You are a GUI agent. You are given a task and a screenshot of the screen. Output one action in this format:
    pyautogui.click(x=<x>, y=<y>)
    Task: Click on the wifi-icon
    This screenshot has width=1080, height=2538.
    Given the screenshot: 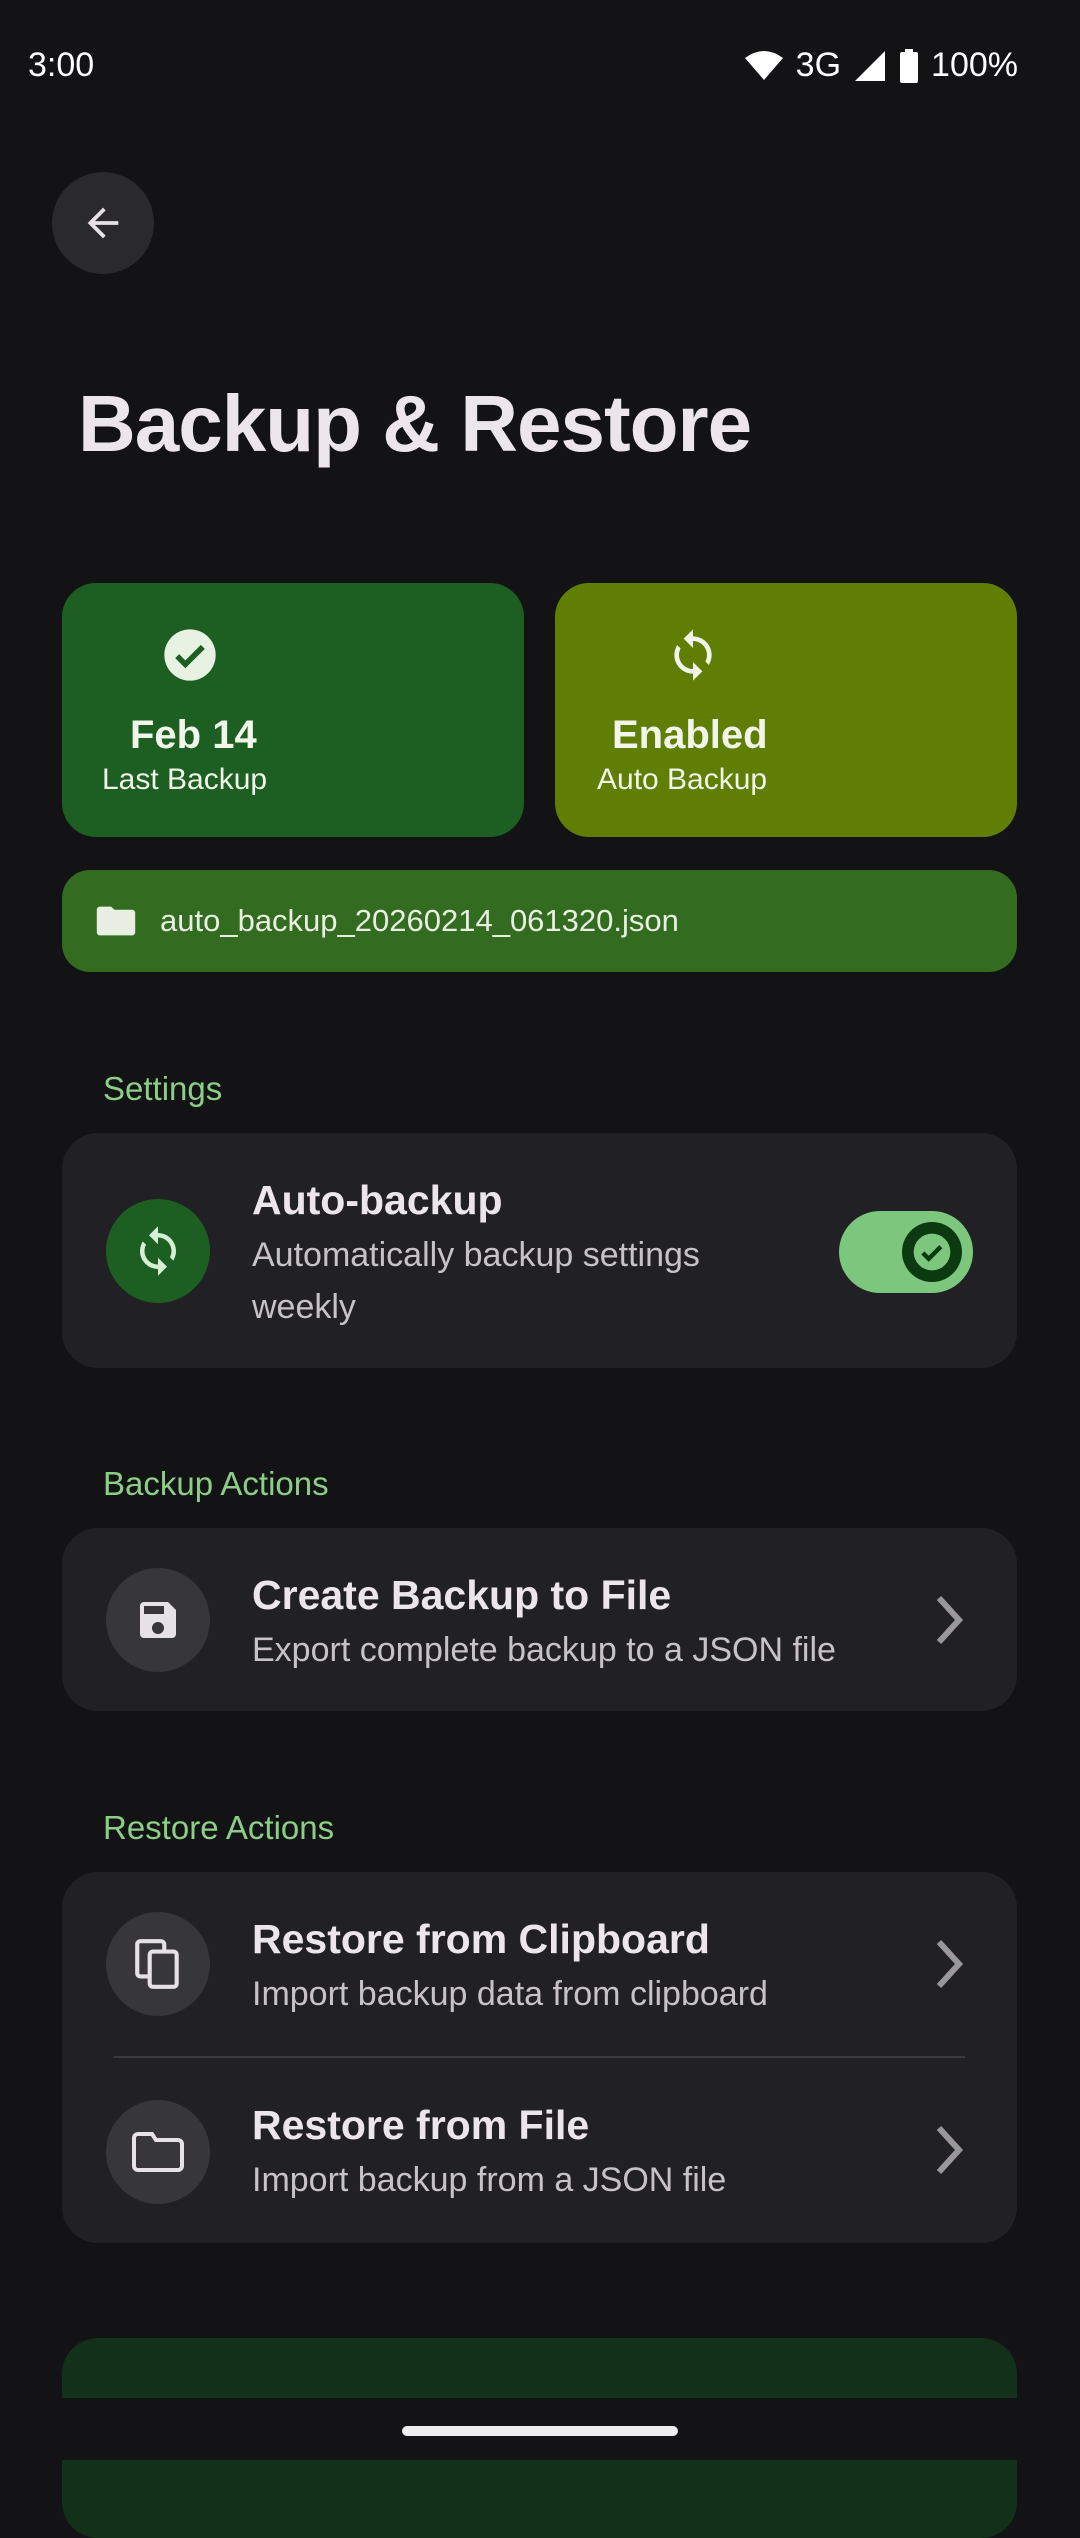 What is the action you would take?
    pyautogui.click(x=763, y=65)
    